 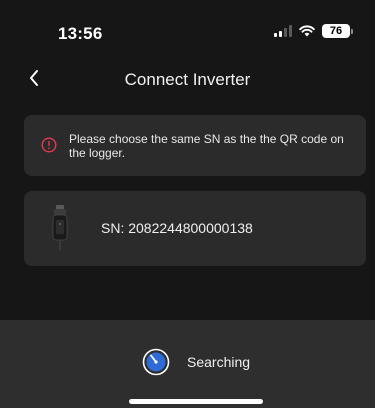 What do you see at coordinates (60, 230) in the screenshot?
I see `logger-icon` at bounding box center [60, 230].